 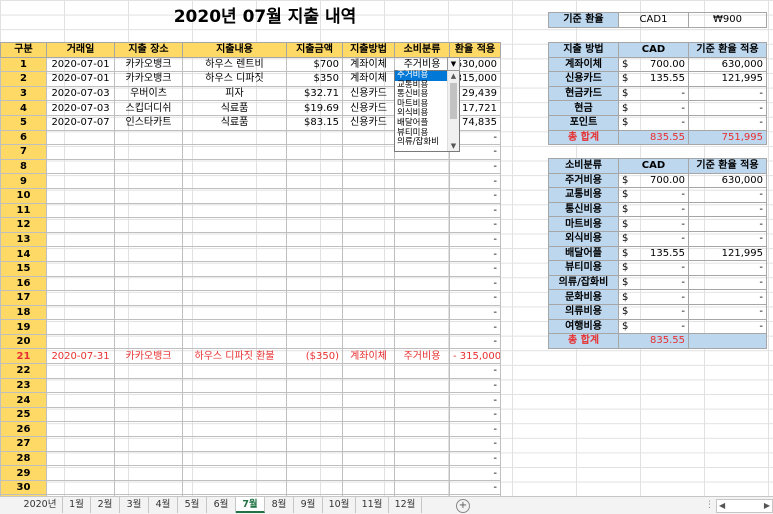 I want to click on sheet-tab: 11월, so click(x=372, y=505).